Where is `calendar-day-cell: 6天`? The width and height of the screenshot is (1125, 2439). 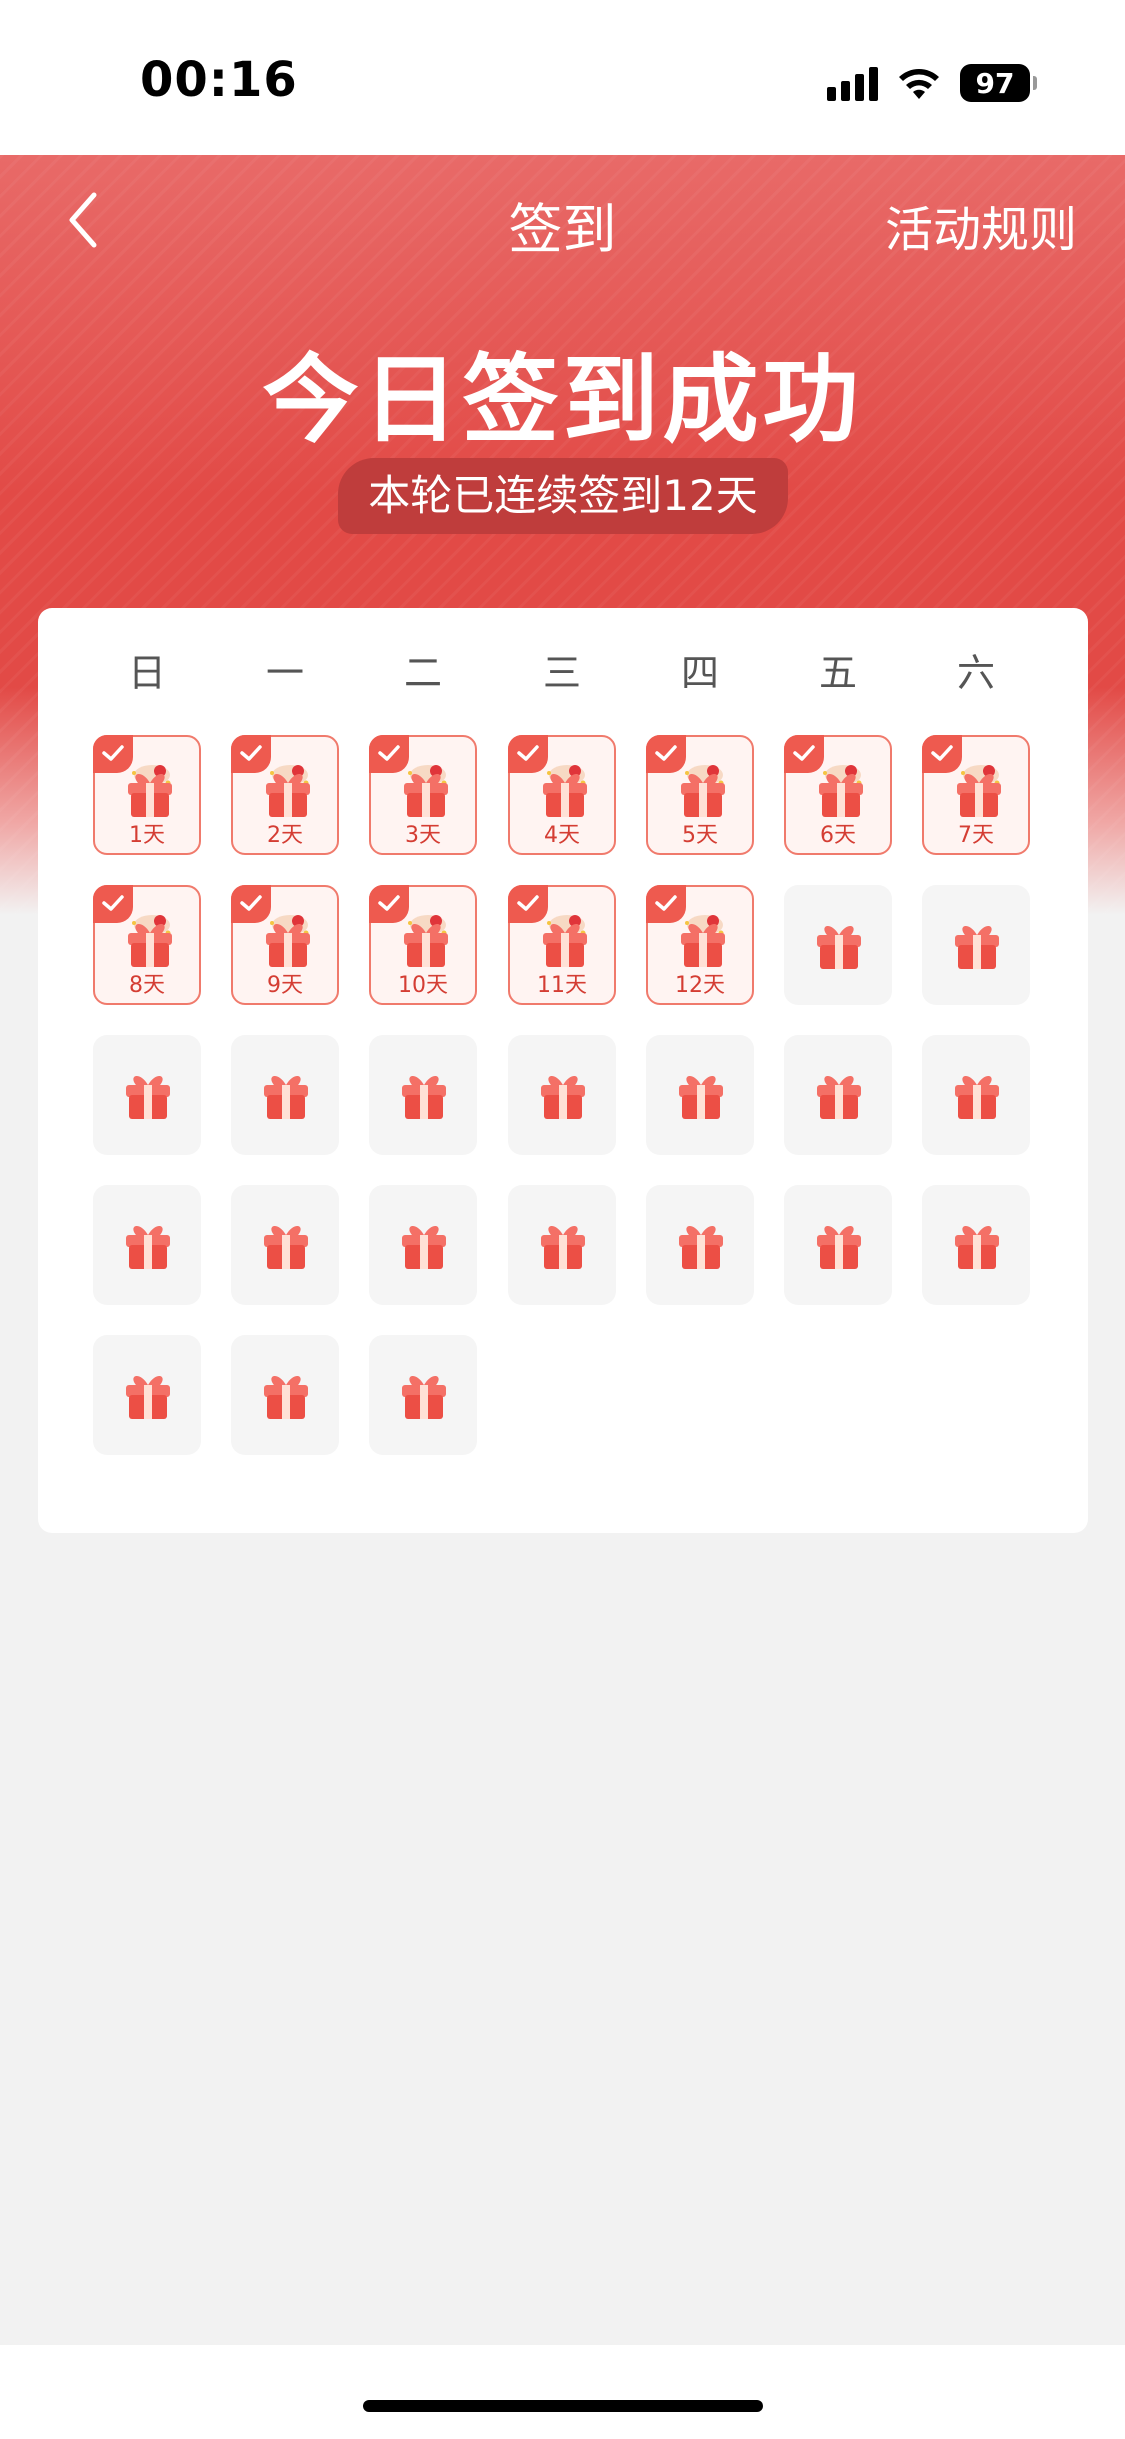
calendar-day-cell: 6天 is located at coordinates (838, 795).